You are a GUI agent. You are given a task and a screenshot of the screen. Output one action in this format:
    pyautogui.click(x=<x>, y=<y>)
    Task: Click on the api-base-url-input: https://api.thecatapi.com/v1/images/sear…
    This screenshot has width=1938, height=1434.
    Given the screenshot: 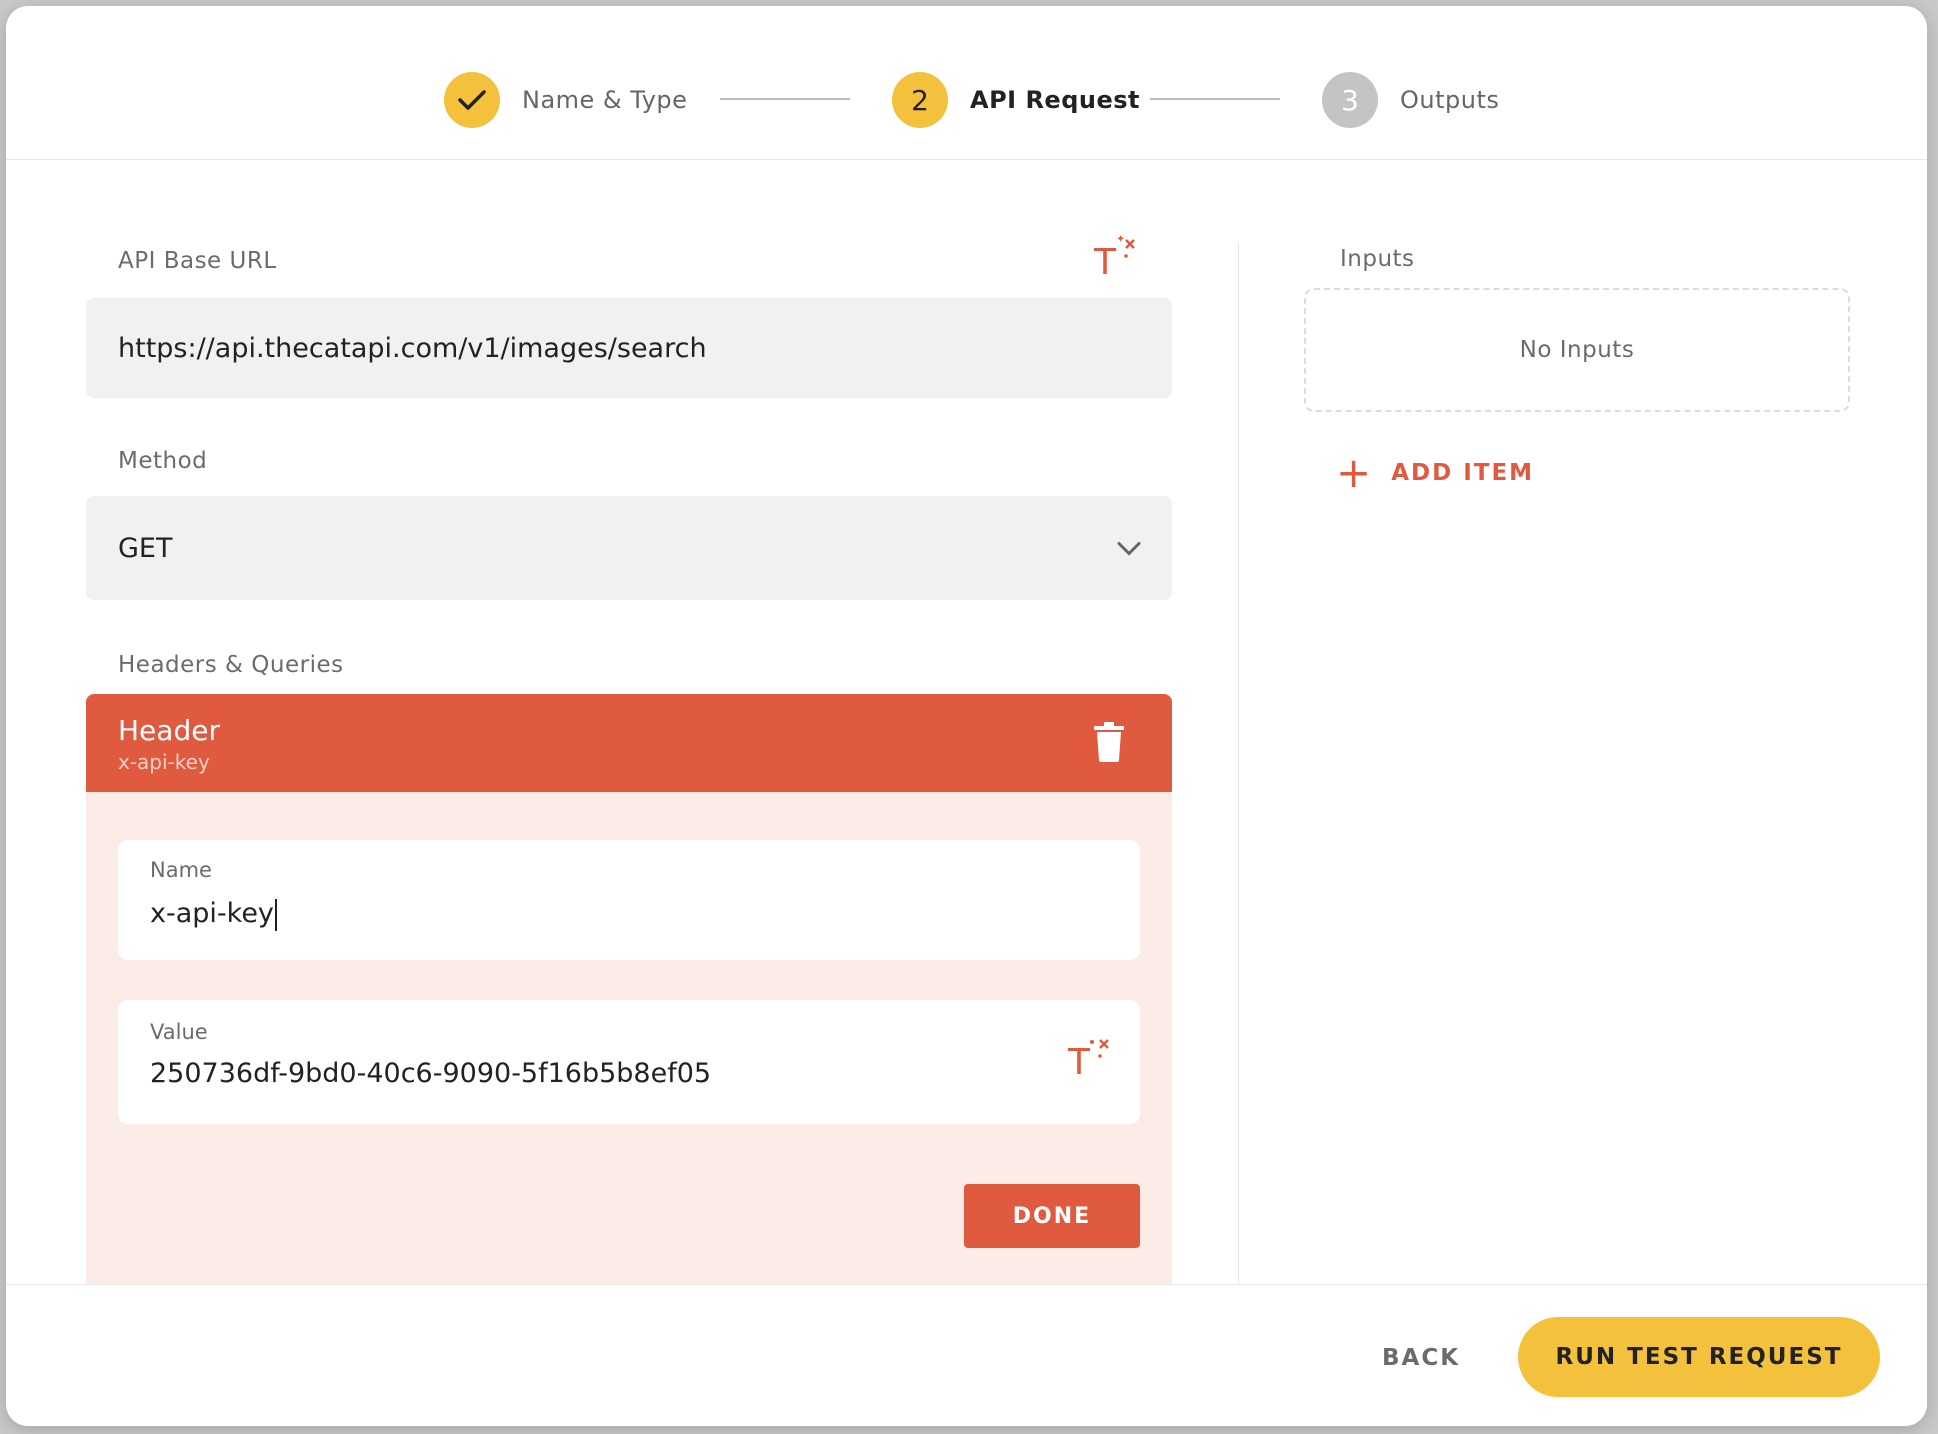 What is the action you would take?
    pyautogui.click(x=629, y=348)
    